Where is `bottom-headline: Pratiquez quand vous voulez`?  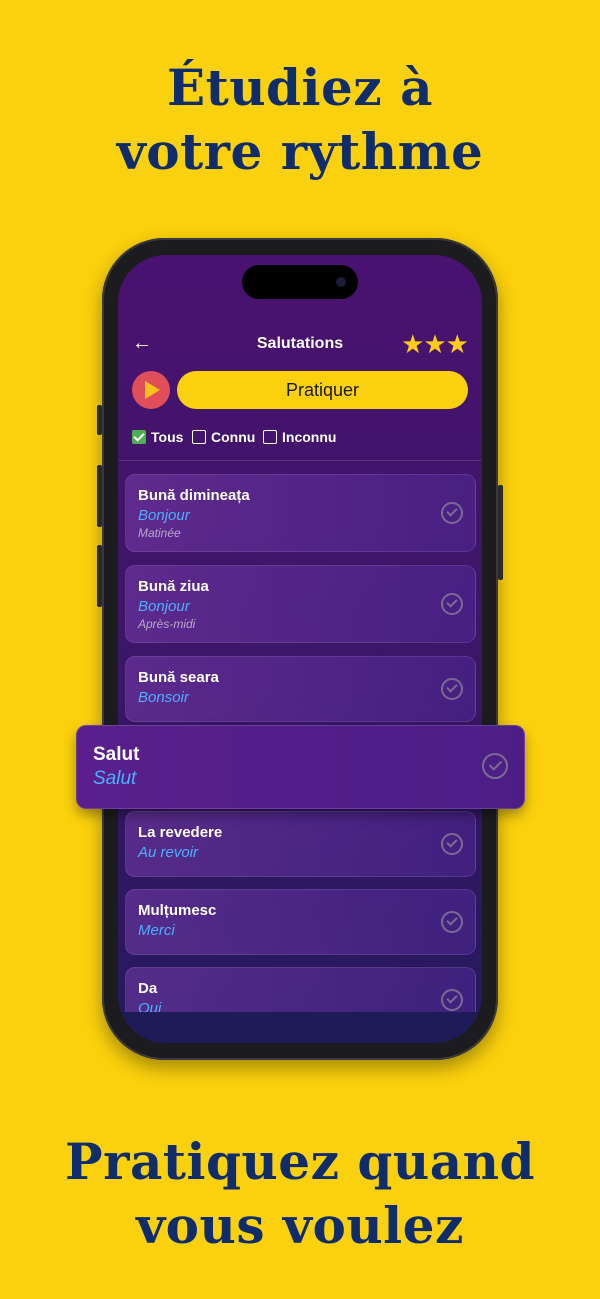
bottom-headline: Pratiquez quand vous voulez is located at coordinates (300, 1194).